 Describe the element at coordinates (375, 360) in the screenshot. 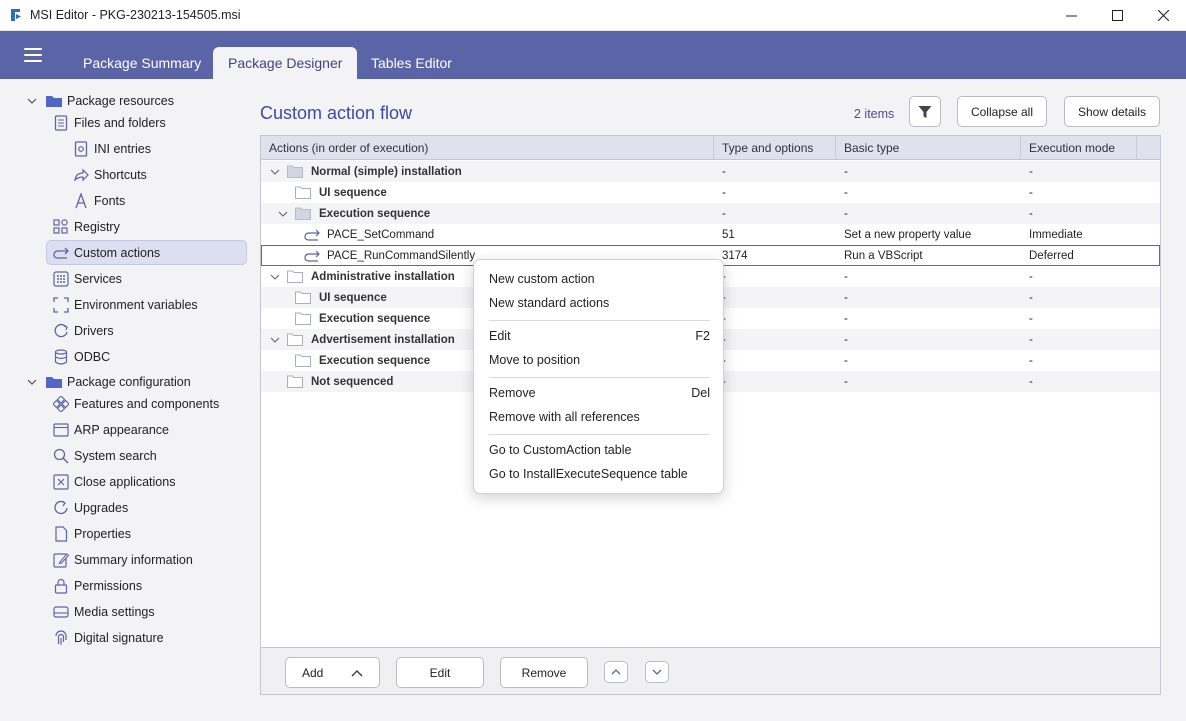

I see `row-name: Execution sequence` at that location.